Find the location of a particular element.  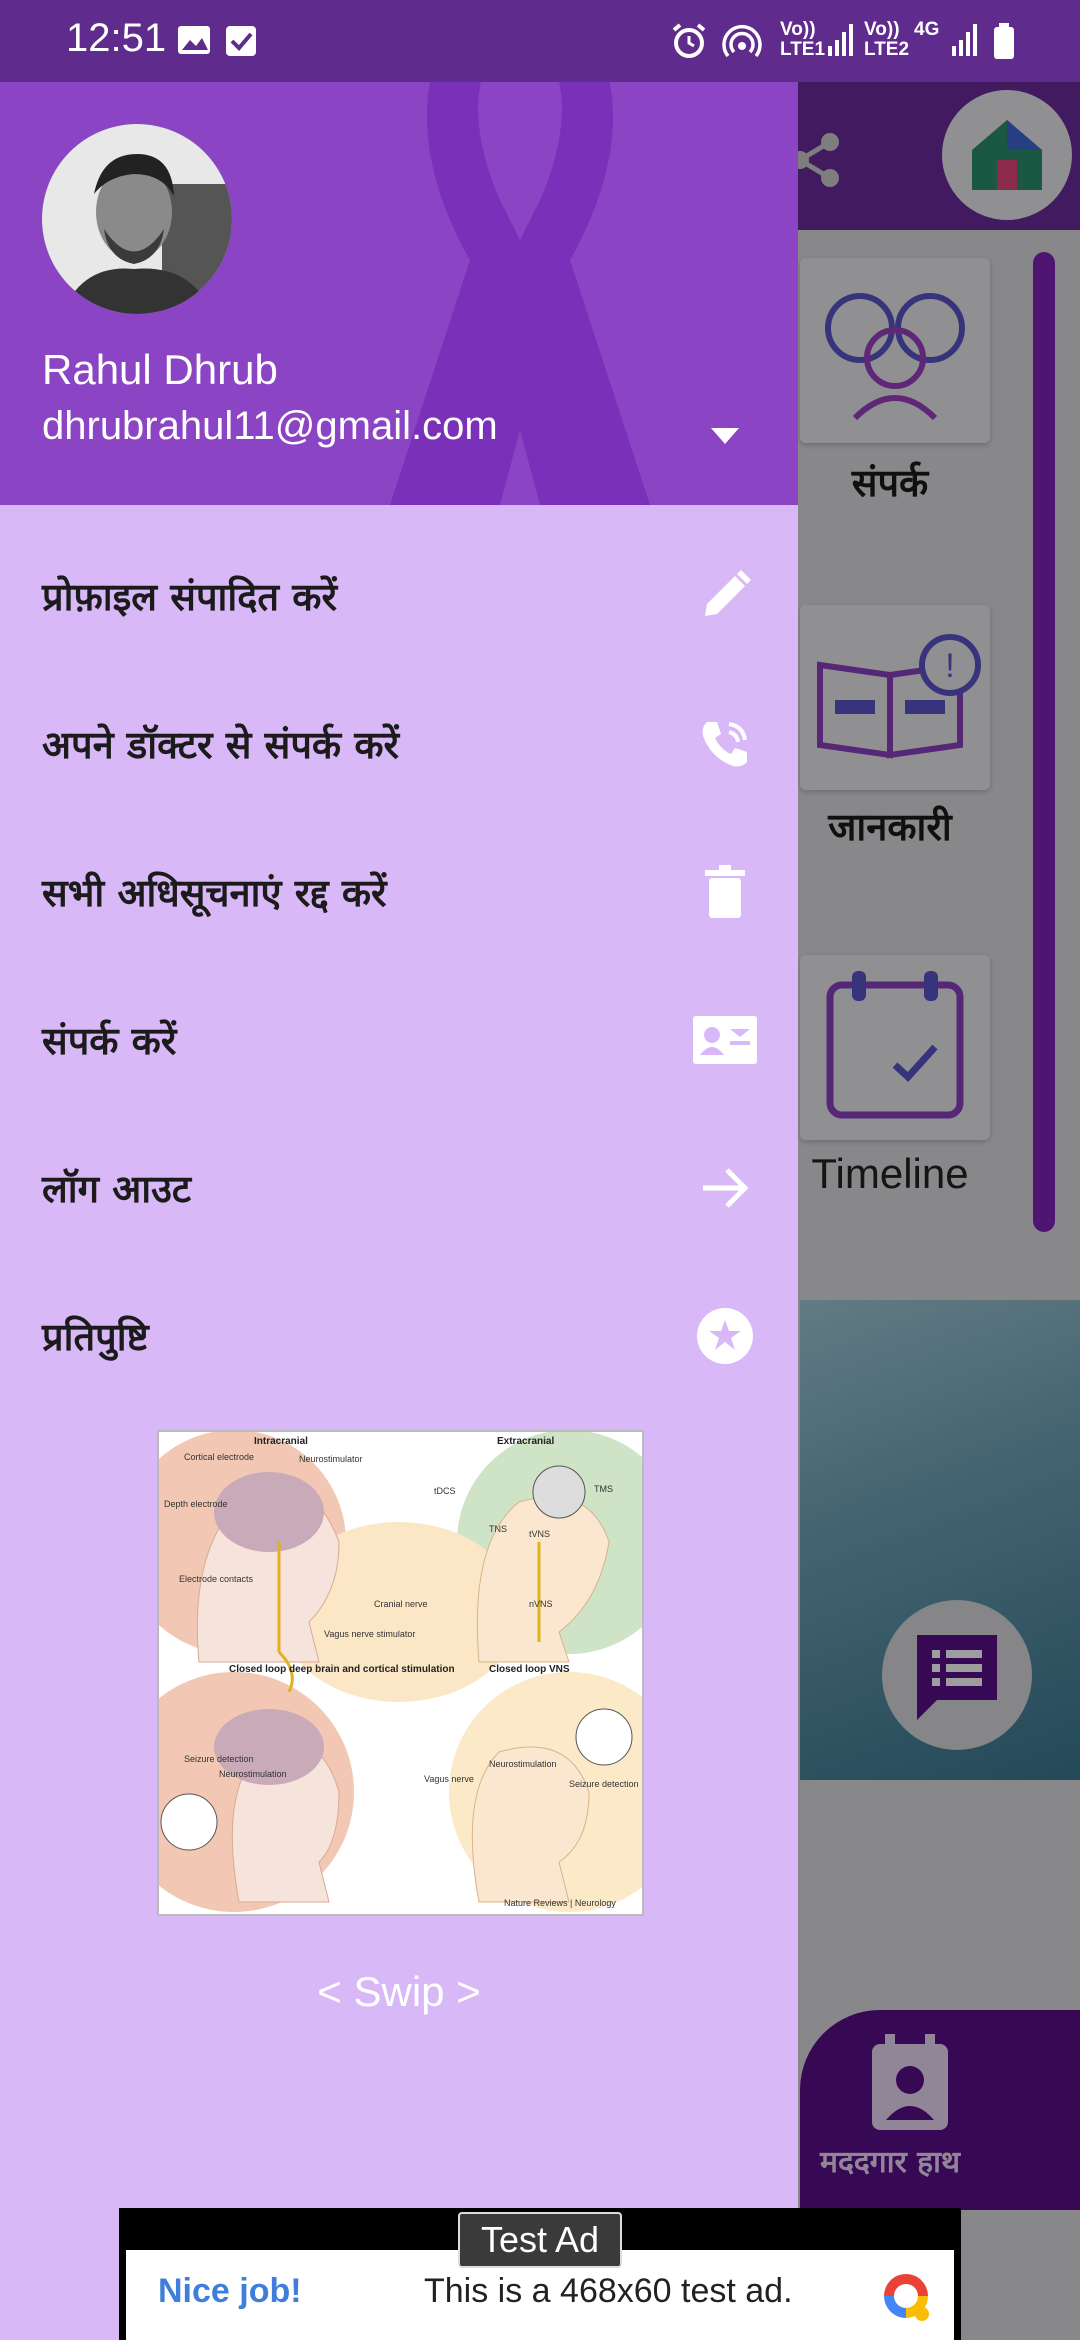

profile-photo is located at coordinates (137, 219).